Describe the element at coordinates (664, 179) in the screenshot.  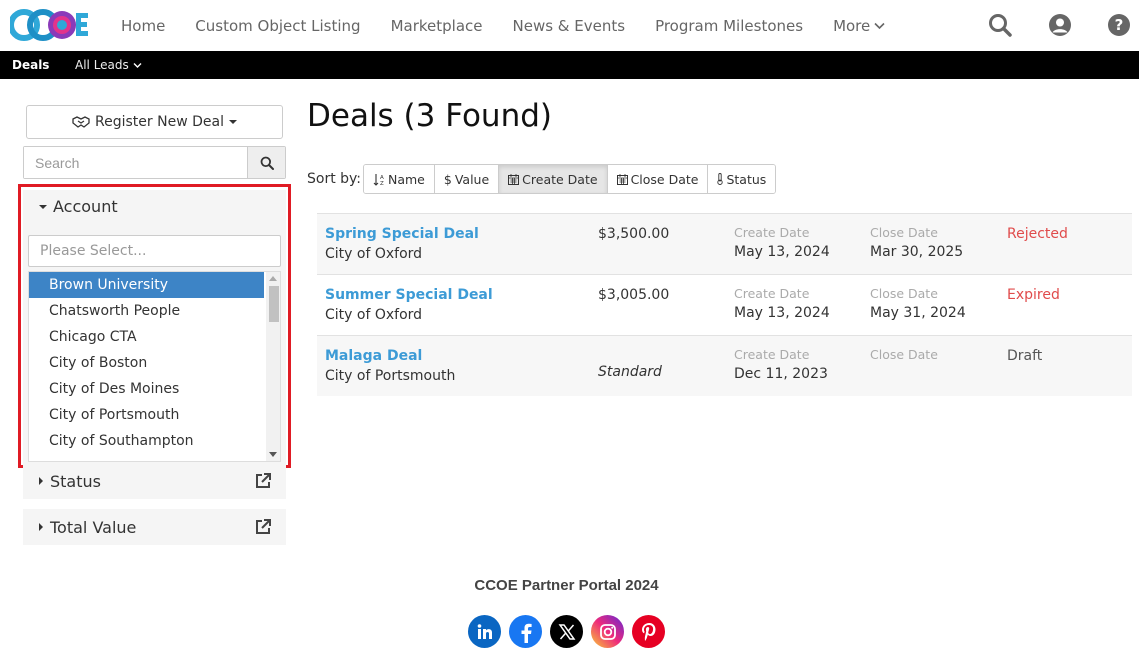
I see `sort-close-date-label: Close Date` at that location.